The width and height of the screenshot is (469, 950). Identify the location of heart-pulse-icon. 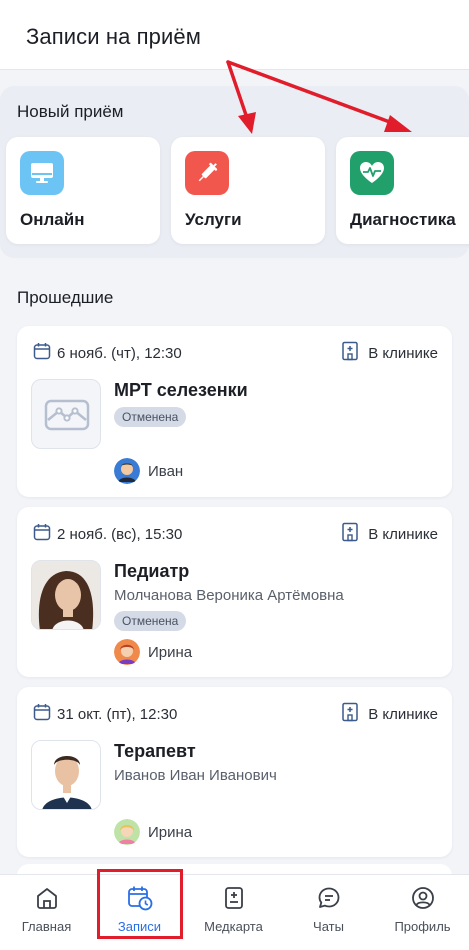
(372, 173).